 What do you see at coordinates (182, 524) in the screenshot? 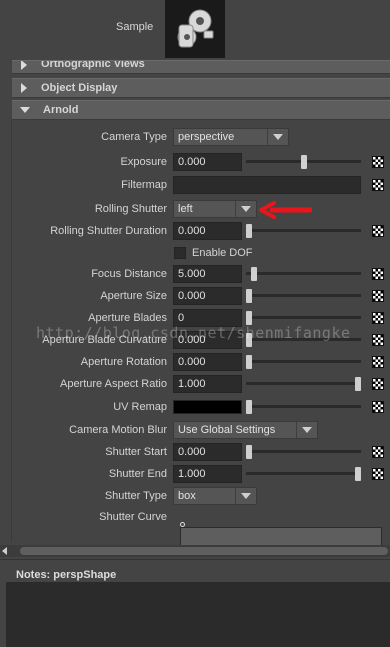
I see `curve-point-handle` at bounding box center [182, 524].